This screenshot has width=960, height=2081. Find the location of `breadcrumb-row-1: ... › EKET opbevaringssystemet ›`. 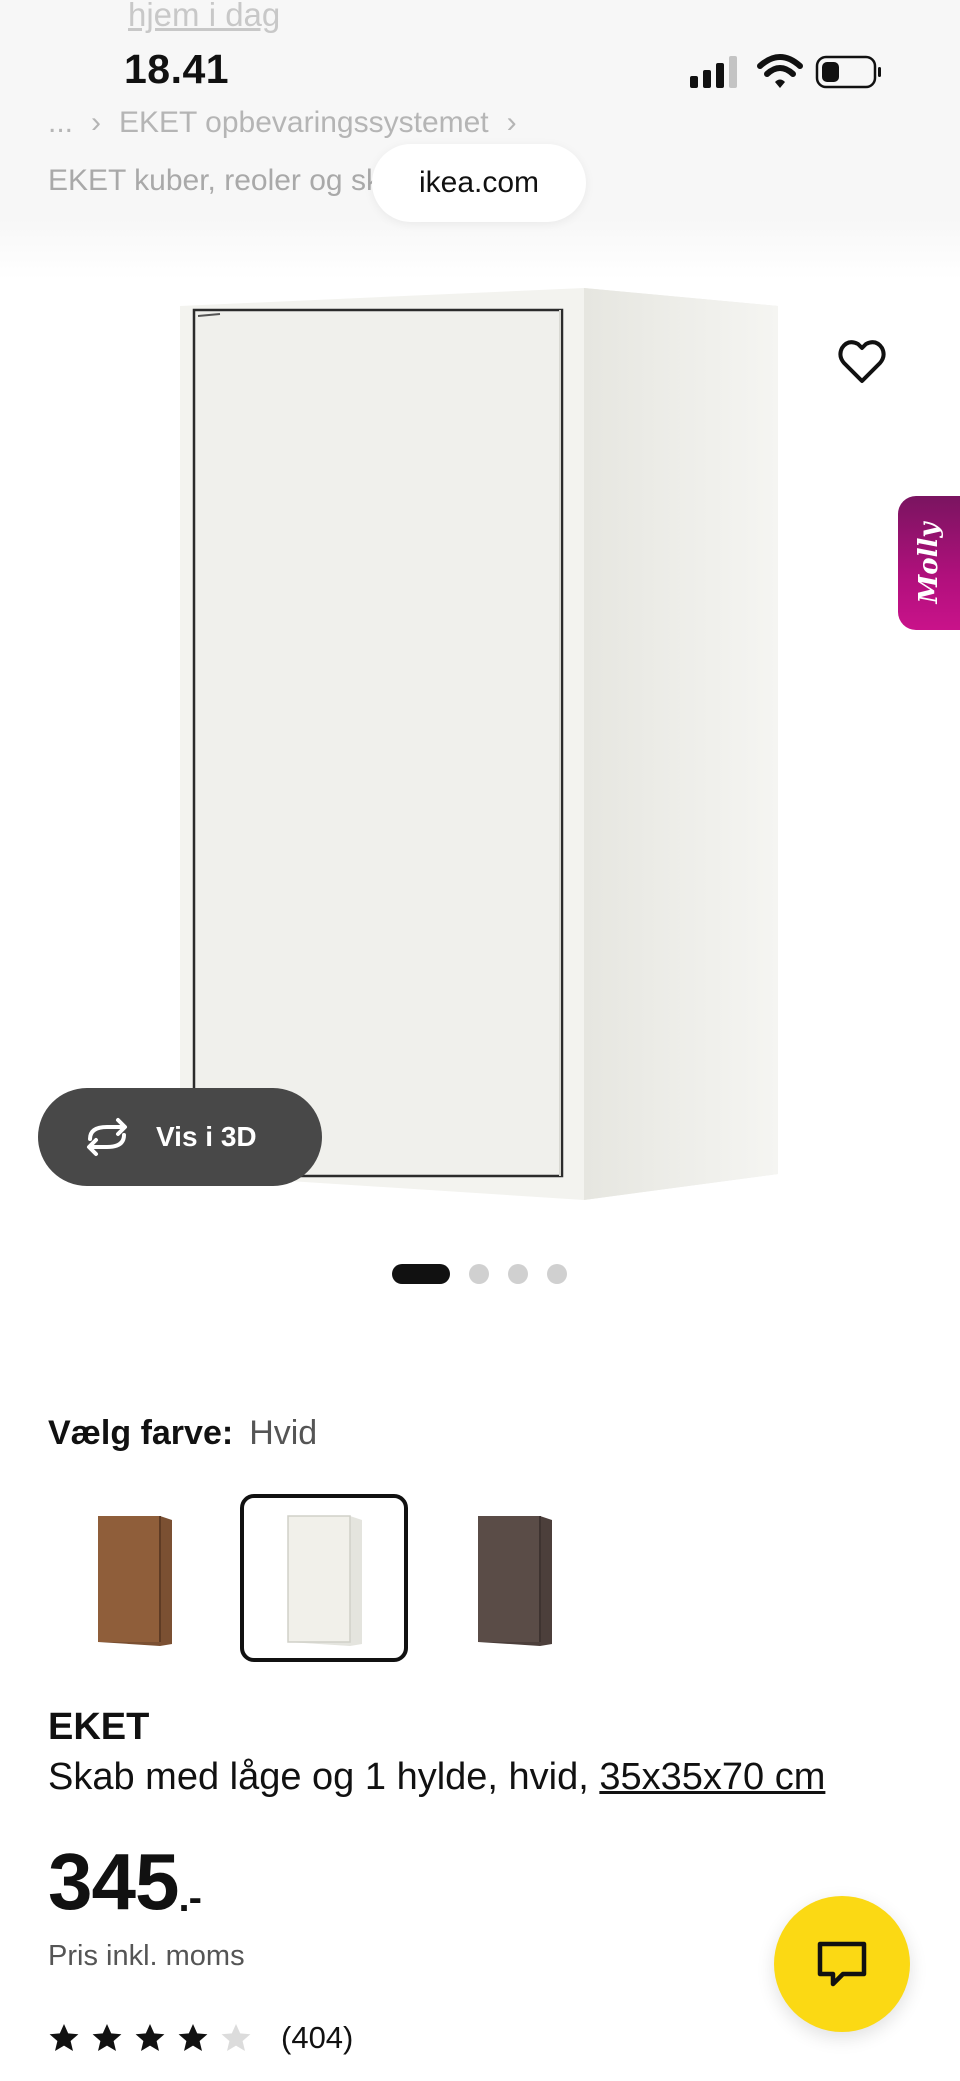

breadcrumb-row-1: ... › EKET opbevaringssystemet › is located at coordinates (291, 123).